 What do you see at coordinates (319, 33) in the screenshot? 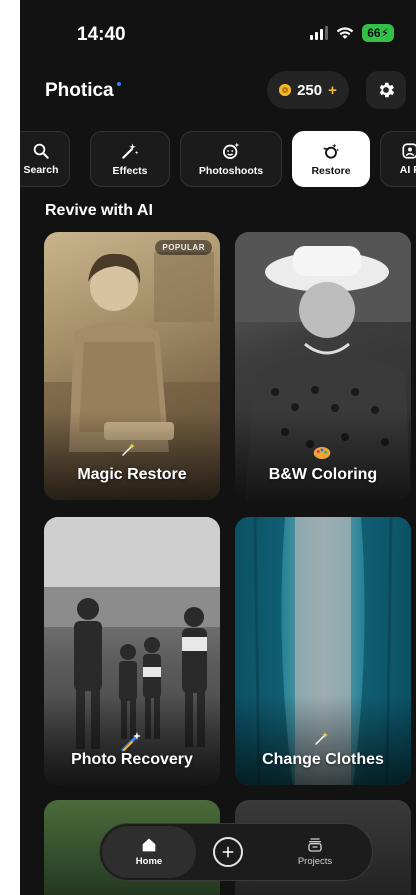
I see `signal-icon` at bounding box center [319, 33].